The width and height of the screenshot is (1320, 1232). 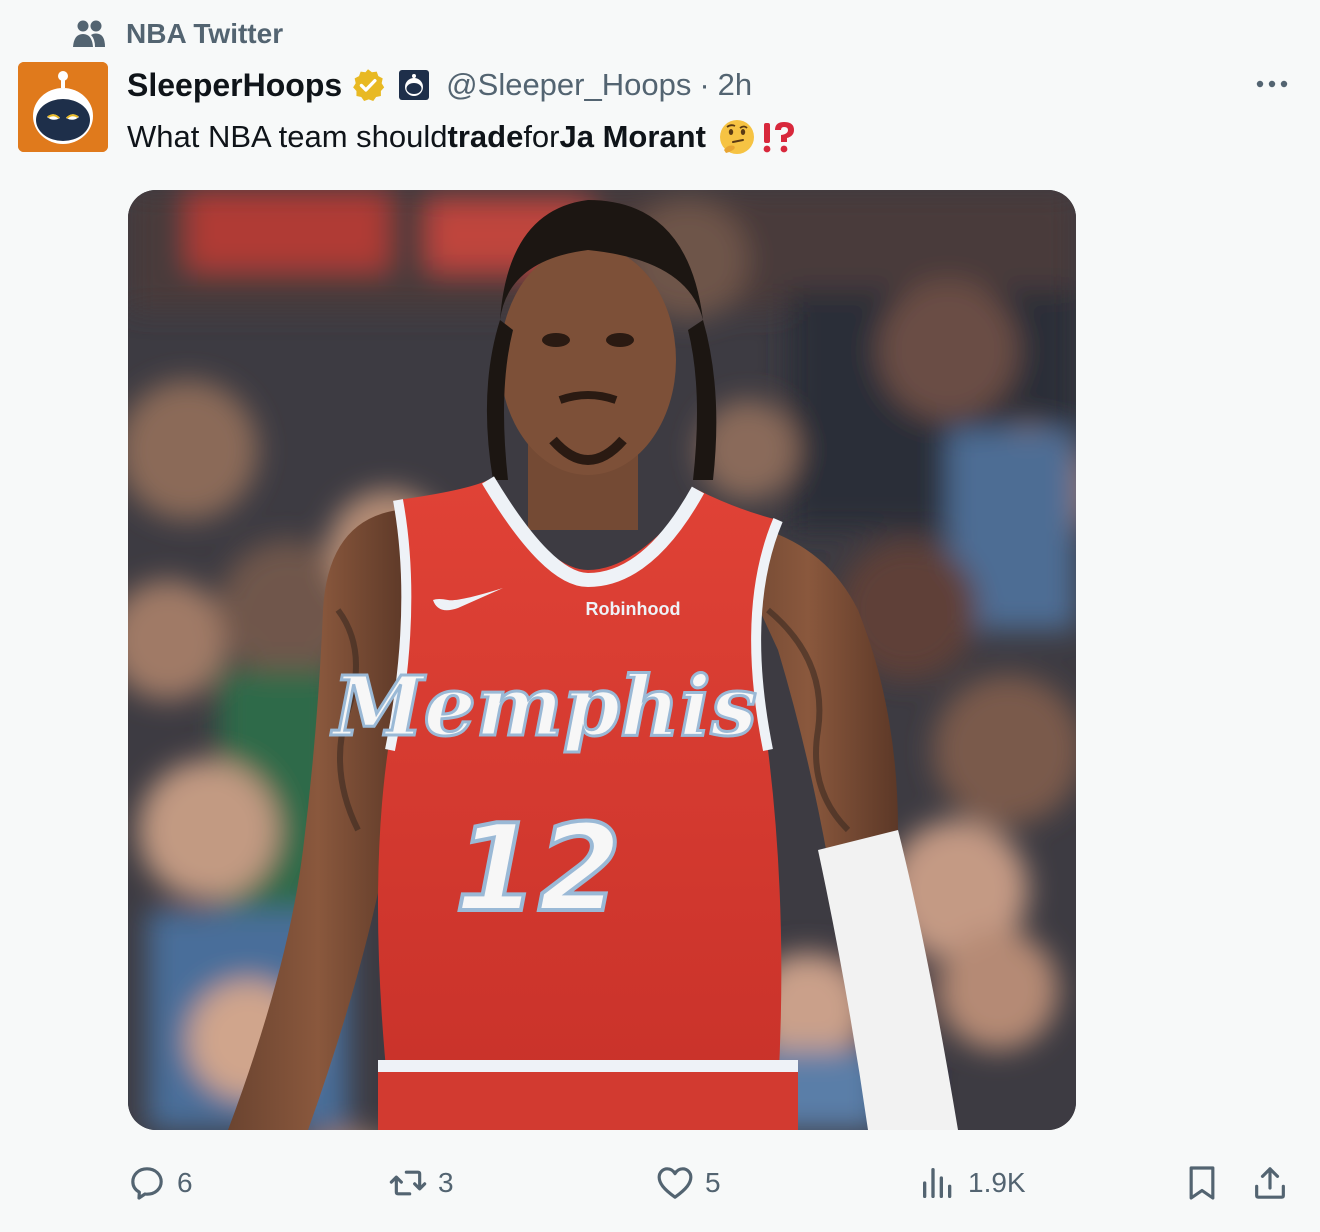 I want to click on heart-icon, so click(x=675, y=1183).